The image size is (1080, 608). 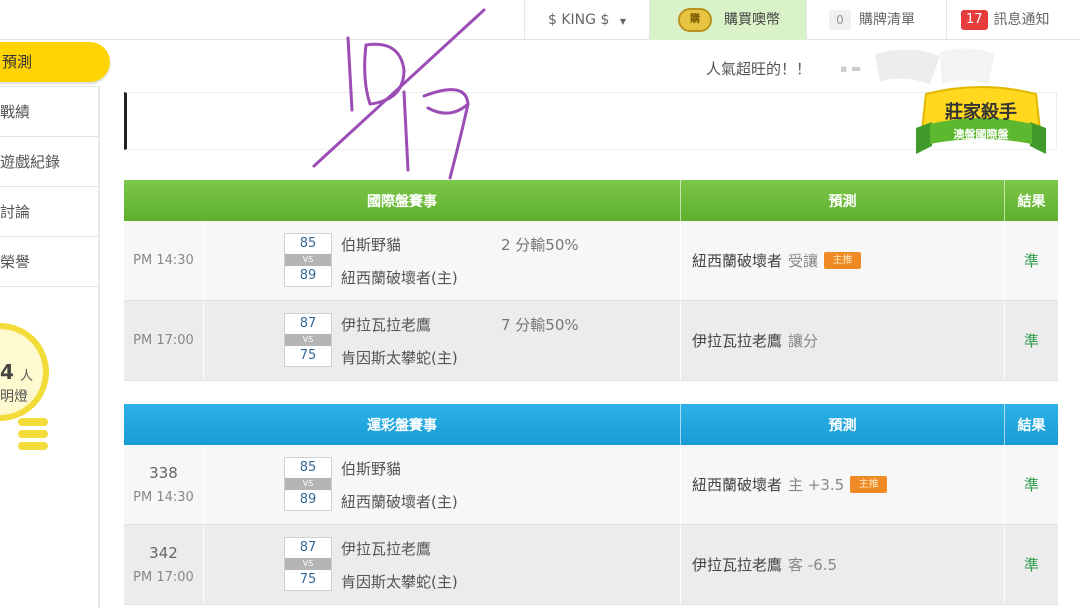 I want to click on prediction-cell: 紐西蘭破壞者 受讓 主推, so click(x=843, y=260).